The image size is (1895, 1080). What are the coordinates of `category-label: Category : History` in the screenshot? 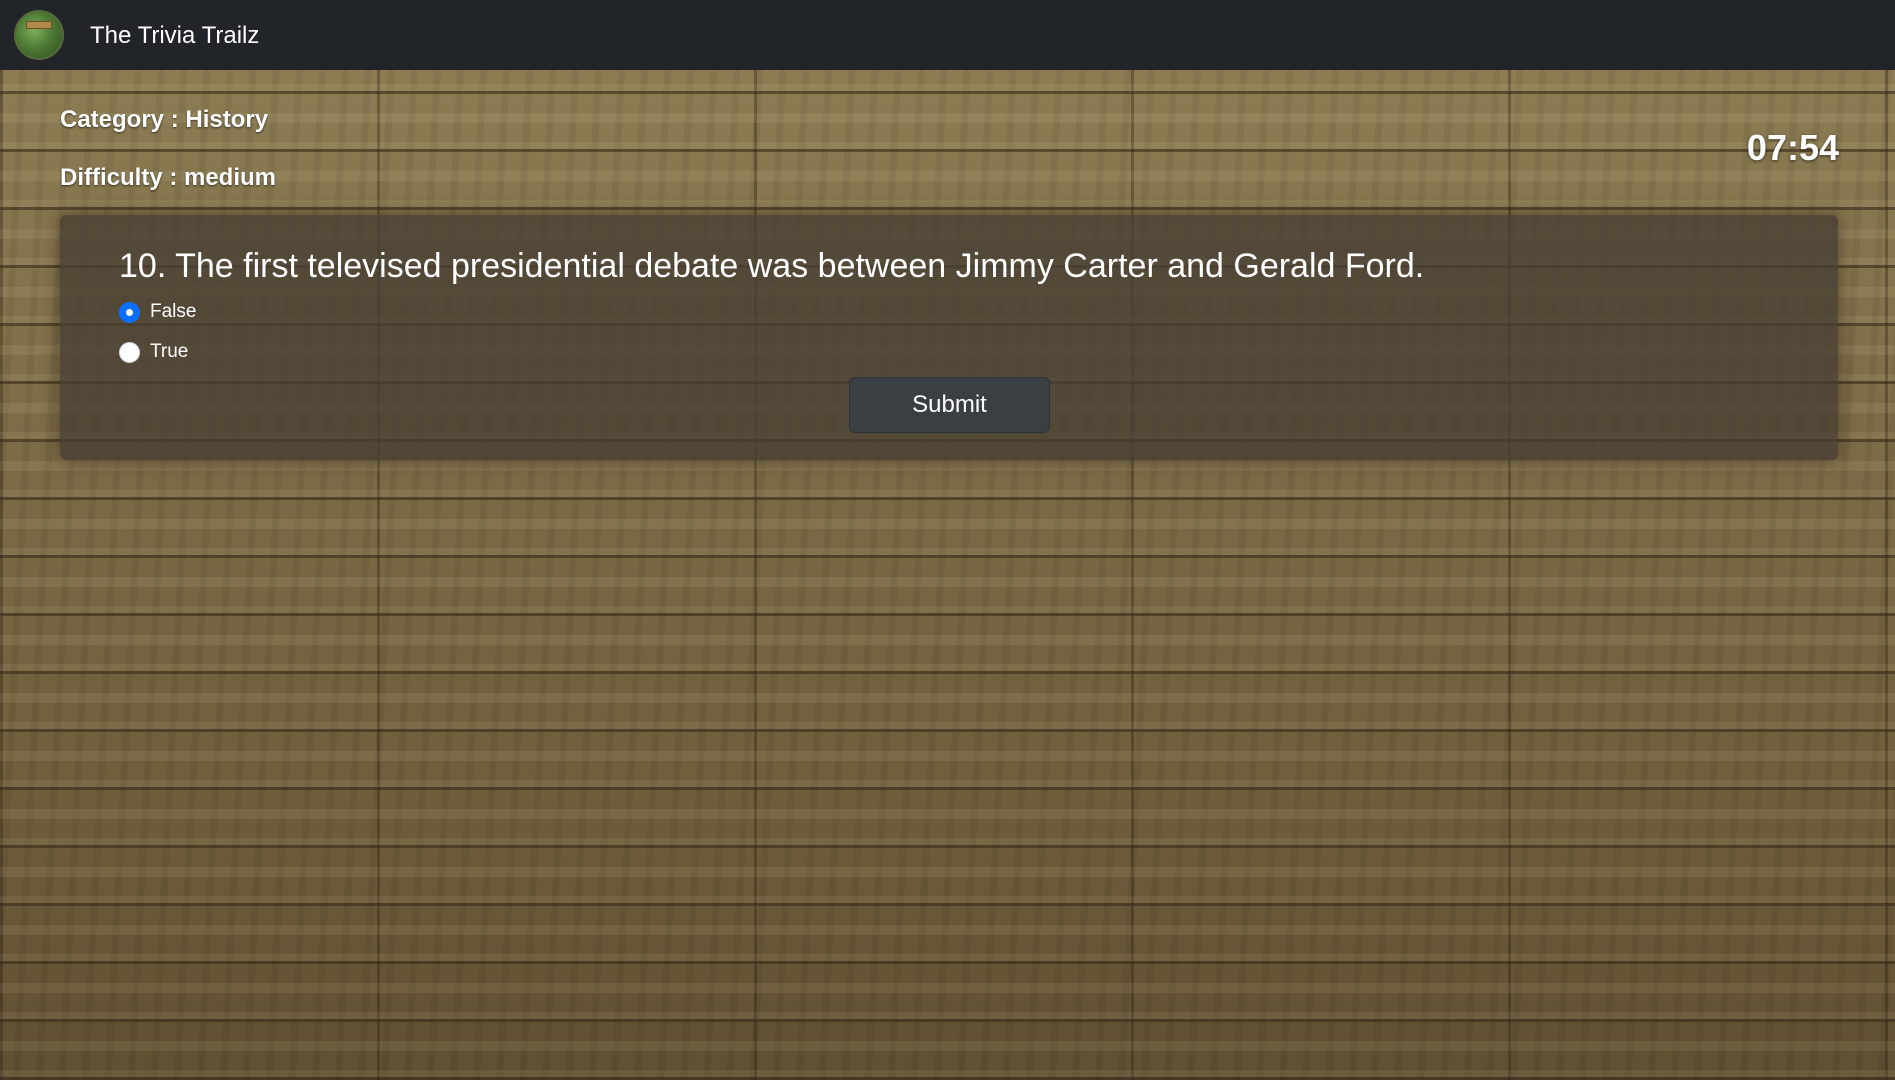 It's located at (164, 119).